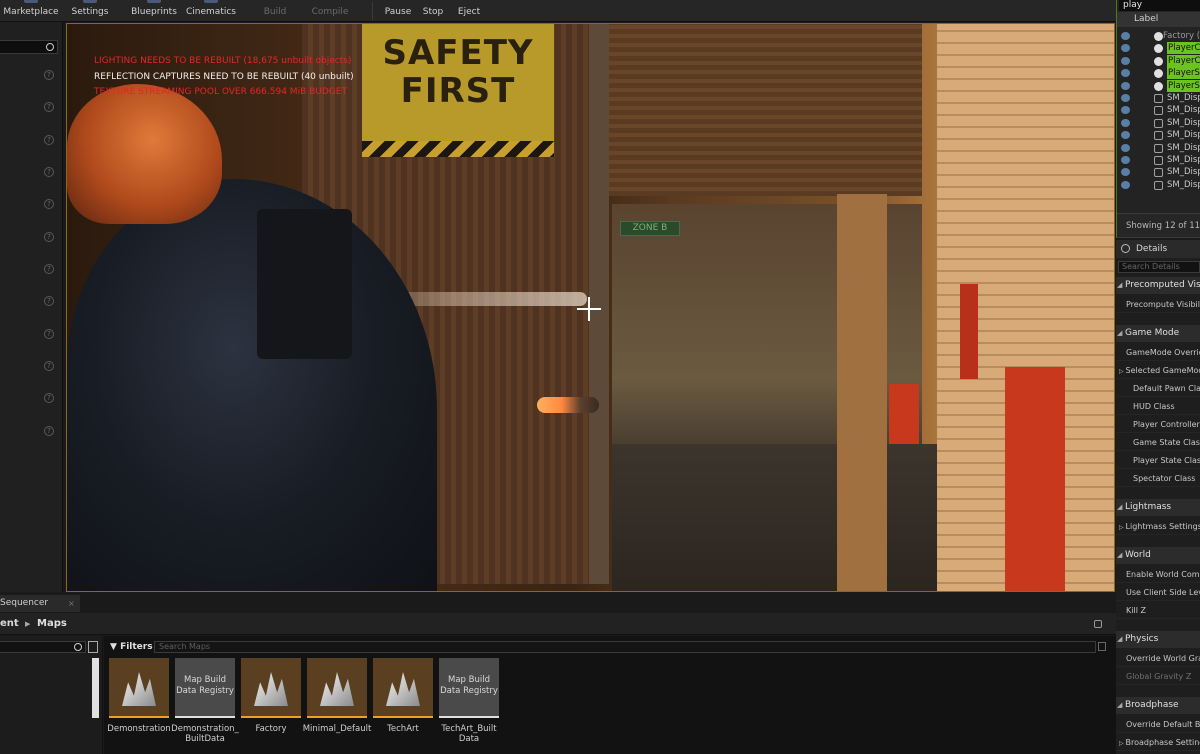  Describe the element at coordinates (1158, 424) in the screenshot. I see `details-property-row: Player Controller Cl` at that location.